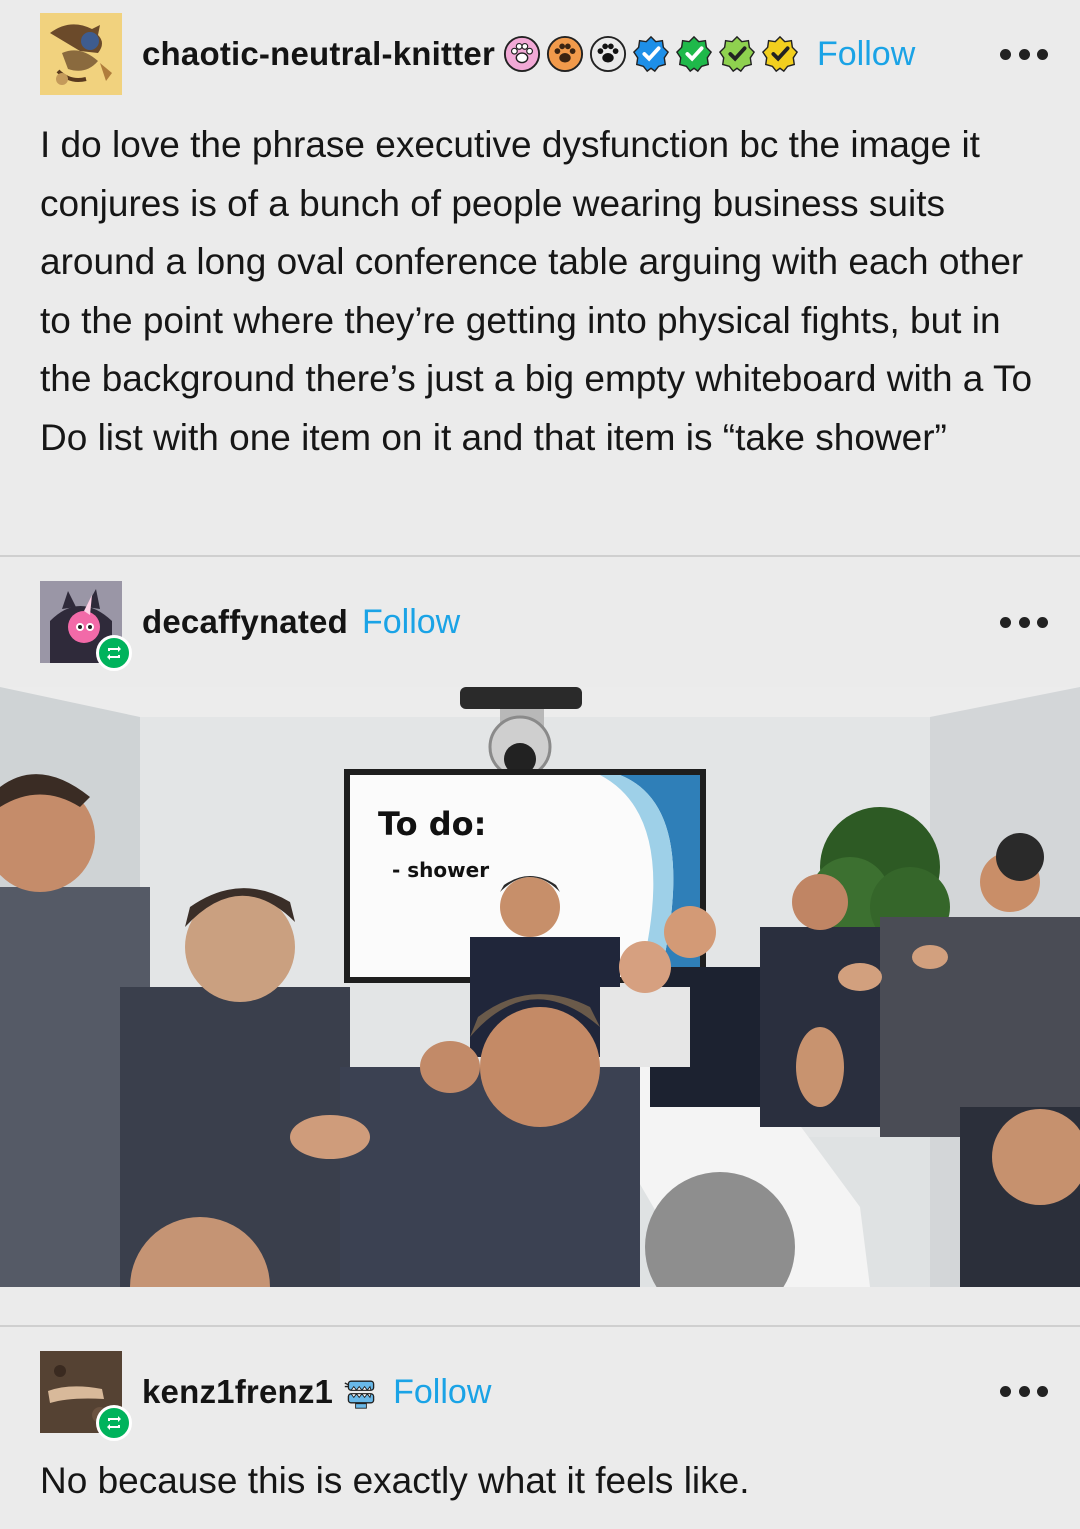  Describe the element at coordinates (440, 870) in the screenshot. I see `whiteboard-item: - shower` at that location.